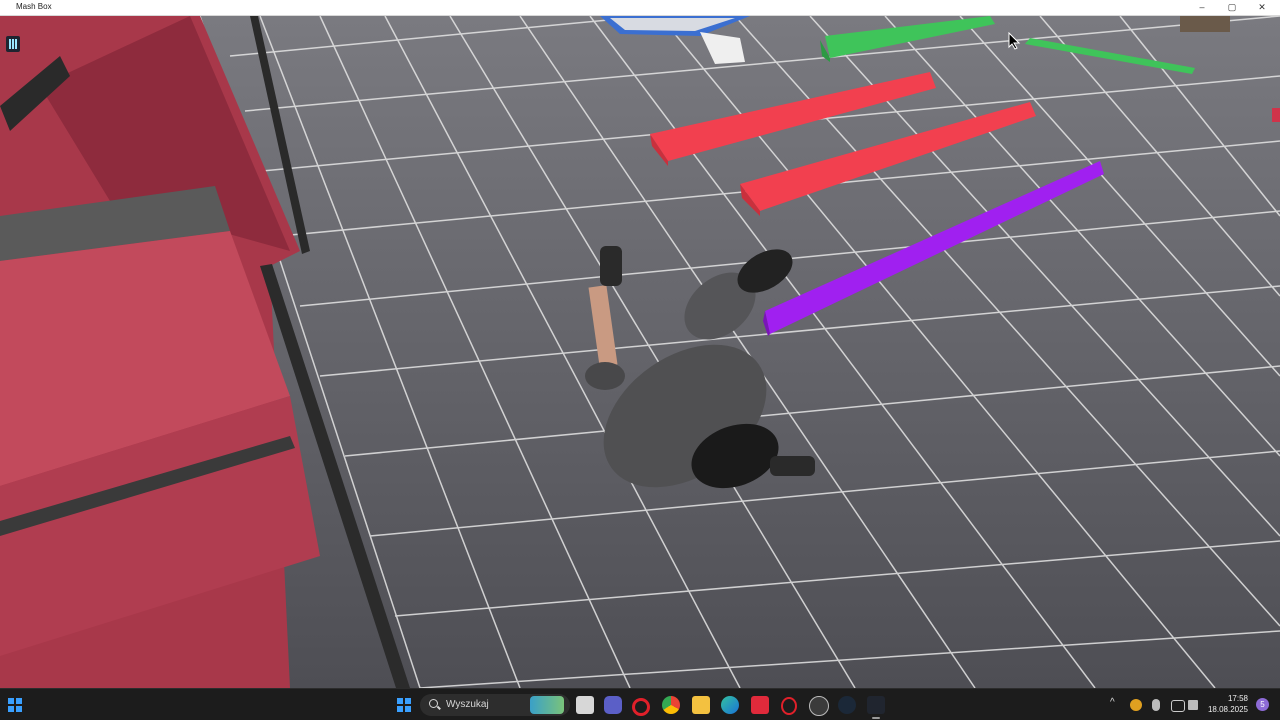 Image resolution: width=1280 pixels, height=720 pixels. Describe the element at coordinates (789, 706) in the screenshot. I see `opera-gx-icon` at that location.